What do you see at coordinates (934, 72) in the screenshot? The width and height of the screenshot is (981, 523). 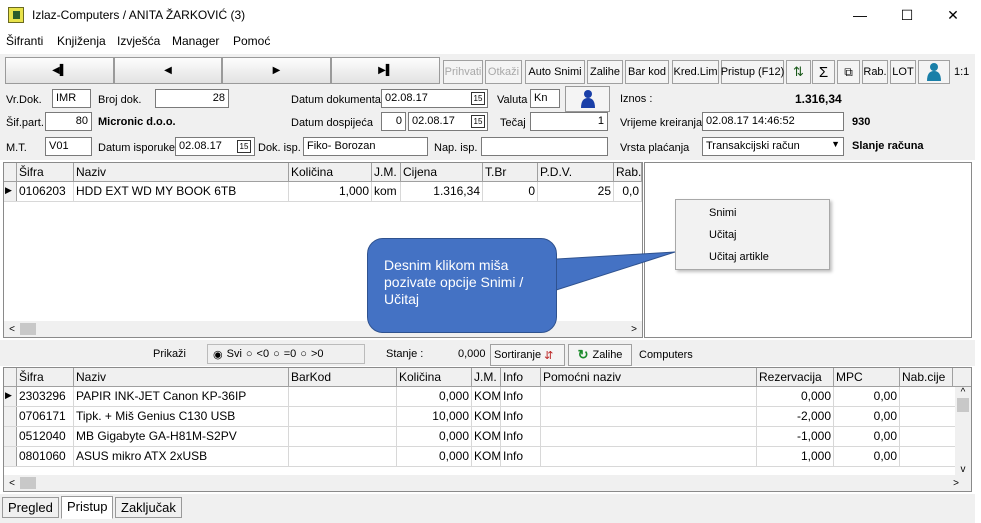 I see `user-icon` at bounding box center [934, 72].